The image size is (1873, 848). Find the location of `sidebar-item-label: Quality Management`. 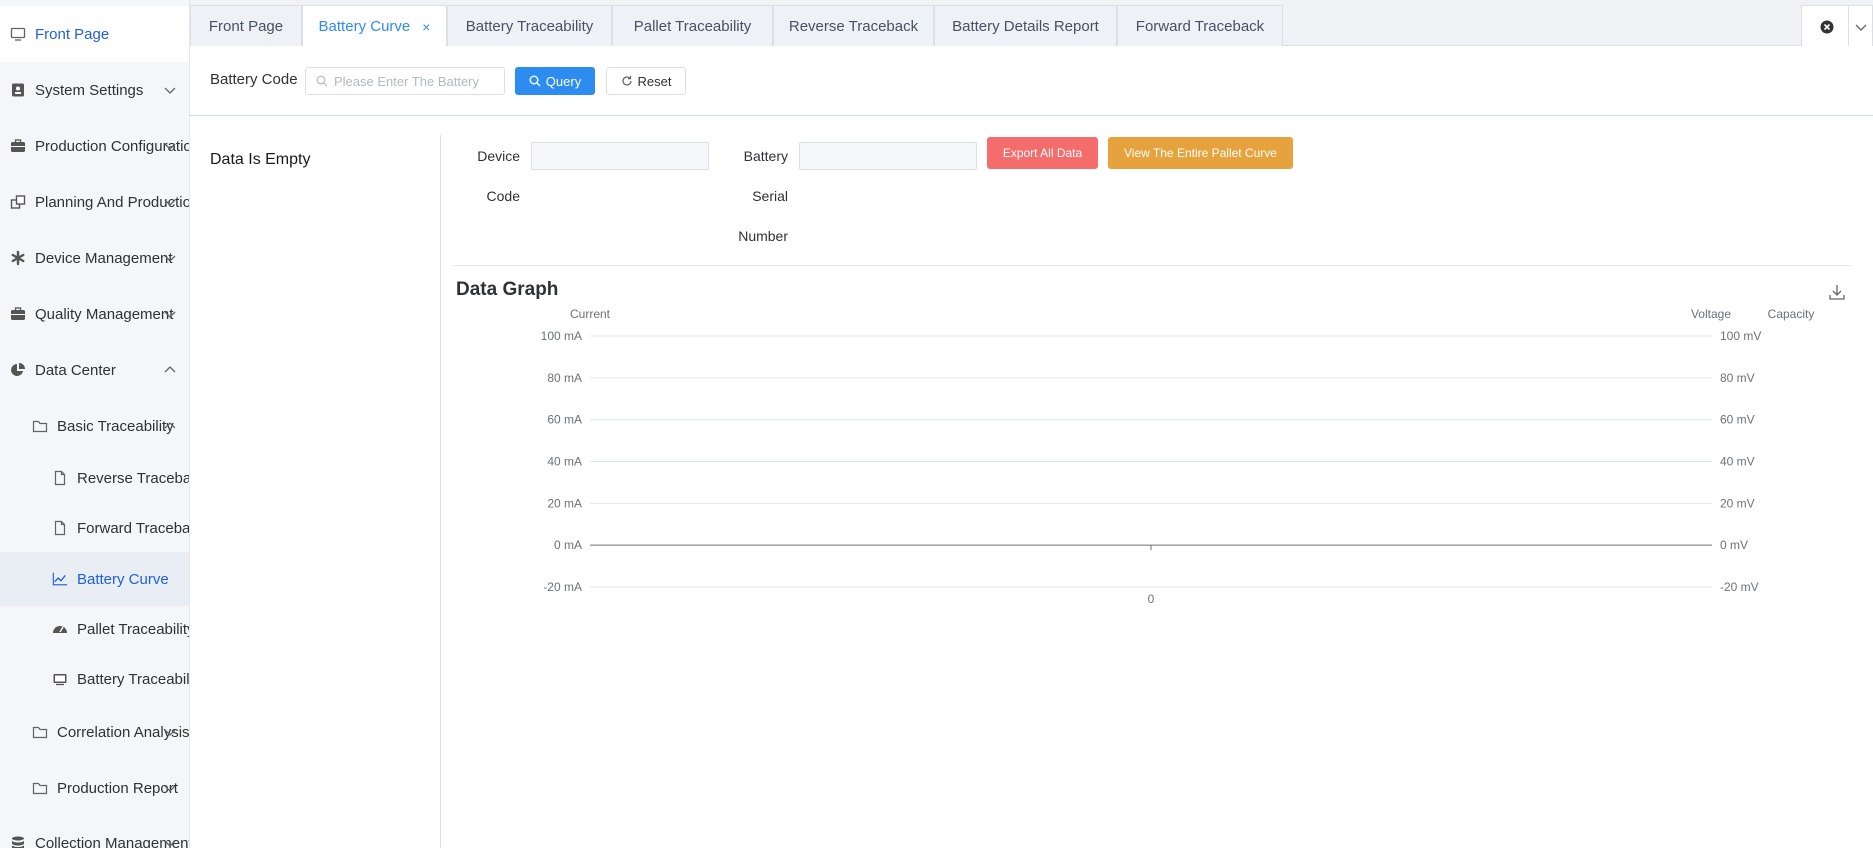

sidebar-item-label: Quality Management is located at coordinates (104, 314).